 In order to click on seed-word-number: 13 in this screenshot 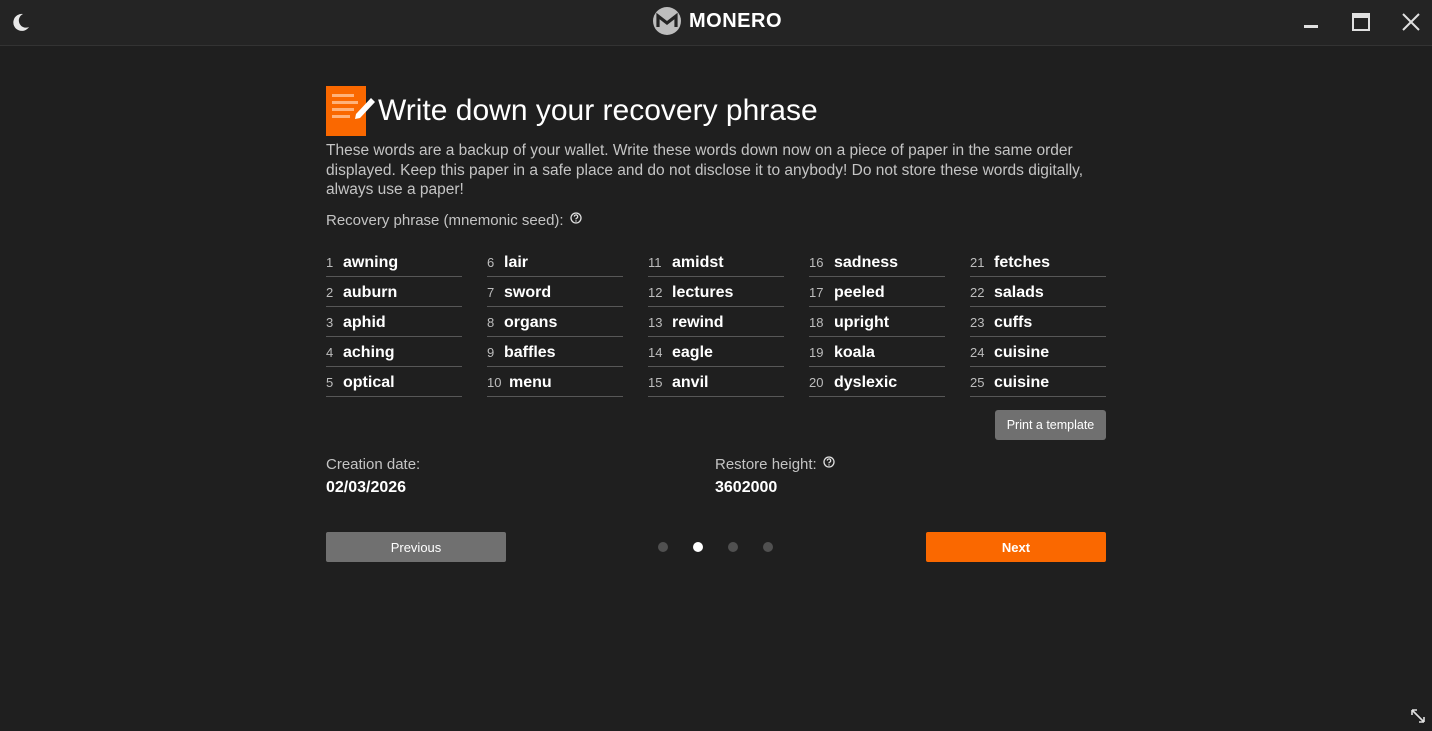, I will do `click(655, 322)`.